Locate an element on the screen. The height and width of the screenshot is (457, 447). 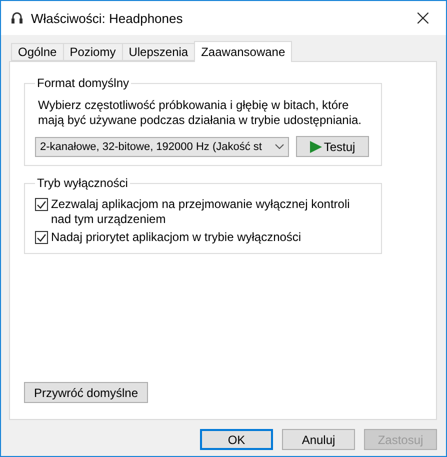
checkbox-label: Nadaj priorytet aplikacjom w trybie wyłączności is located at coordinates (176, 237).